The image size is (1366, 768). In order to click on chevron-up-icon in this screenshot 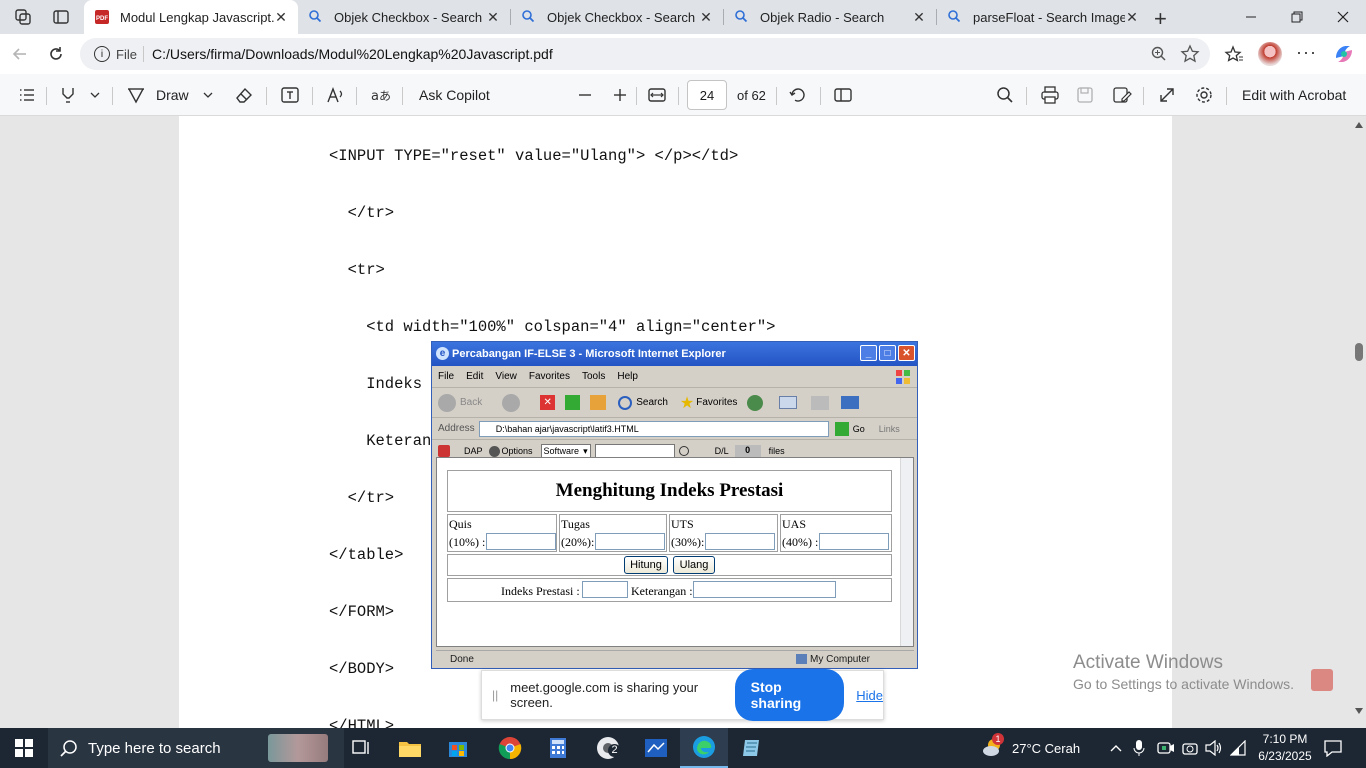, I will do `click(1116, 748)`.